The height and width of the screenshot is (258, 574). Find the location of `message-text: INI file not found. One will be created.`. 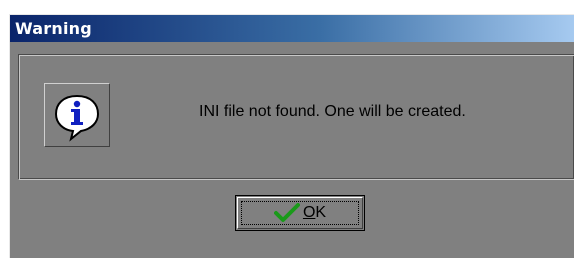

message-text: INI file not found. One will be created. is located at coordinates (332, 111).